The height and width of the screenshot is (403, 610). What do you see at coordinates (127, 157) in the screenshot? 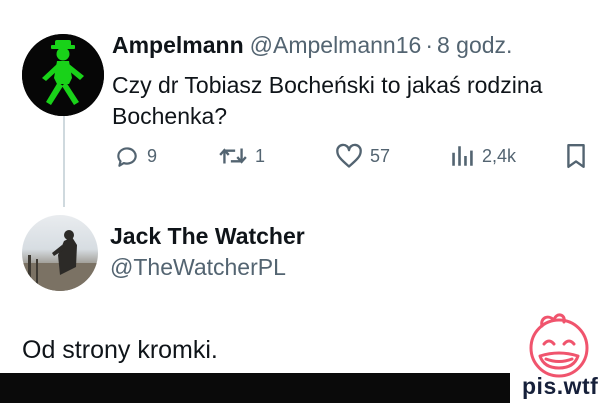
I see `reply-icon` at bounding box center [127, 157].